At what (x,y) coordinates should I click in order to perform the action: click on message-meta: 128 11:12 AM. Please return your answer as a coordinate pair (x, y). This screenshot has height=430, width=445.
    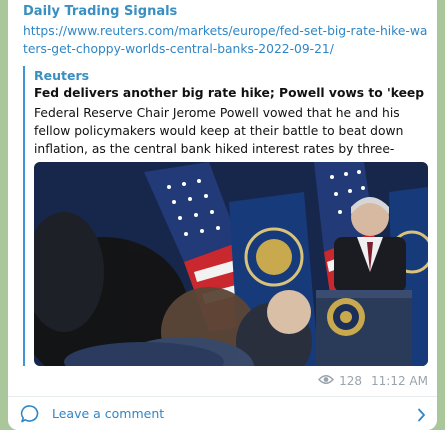
    Looking at the image, I should click on (373, 381).